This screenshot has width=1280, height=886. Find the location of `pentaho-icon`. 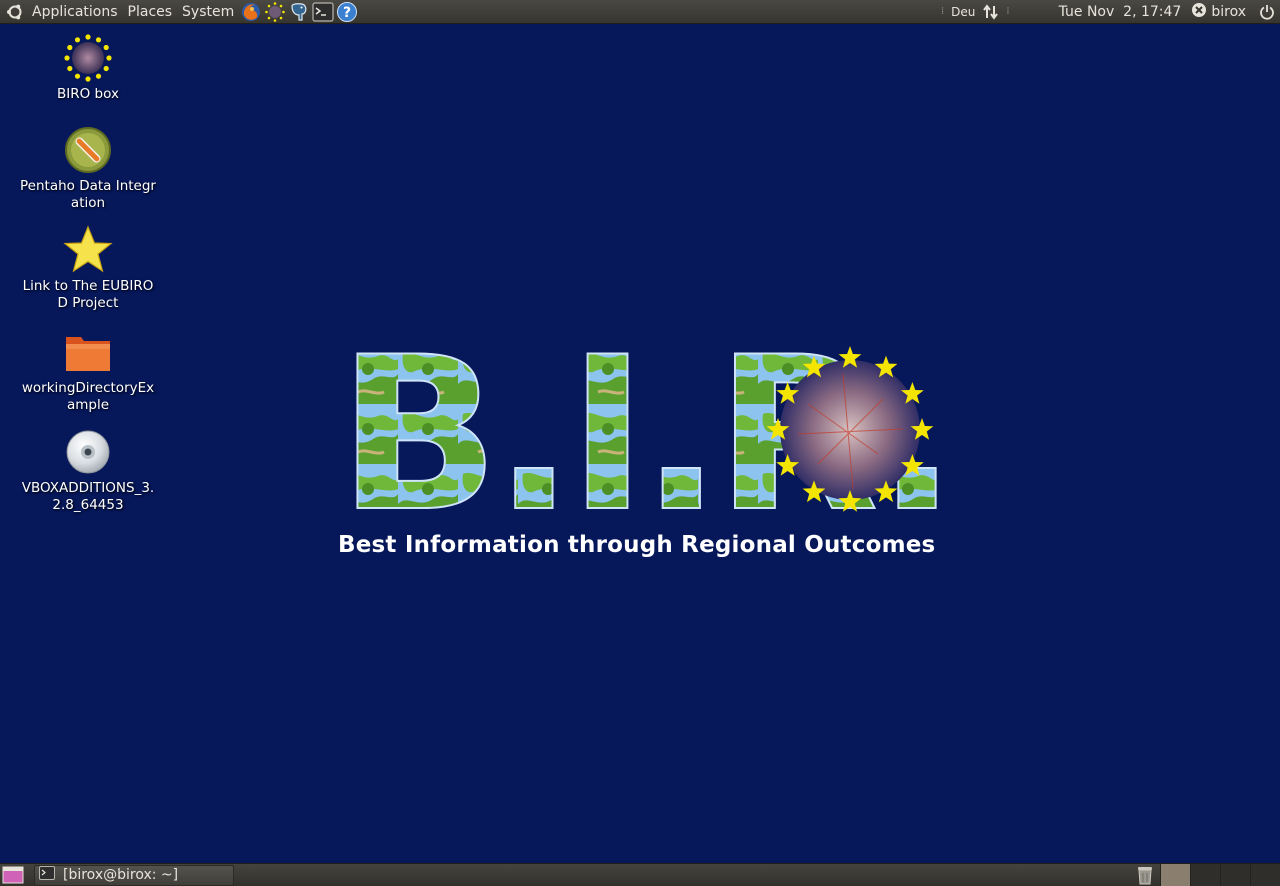

pentaho-icon is located at coordinates (88, 150).